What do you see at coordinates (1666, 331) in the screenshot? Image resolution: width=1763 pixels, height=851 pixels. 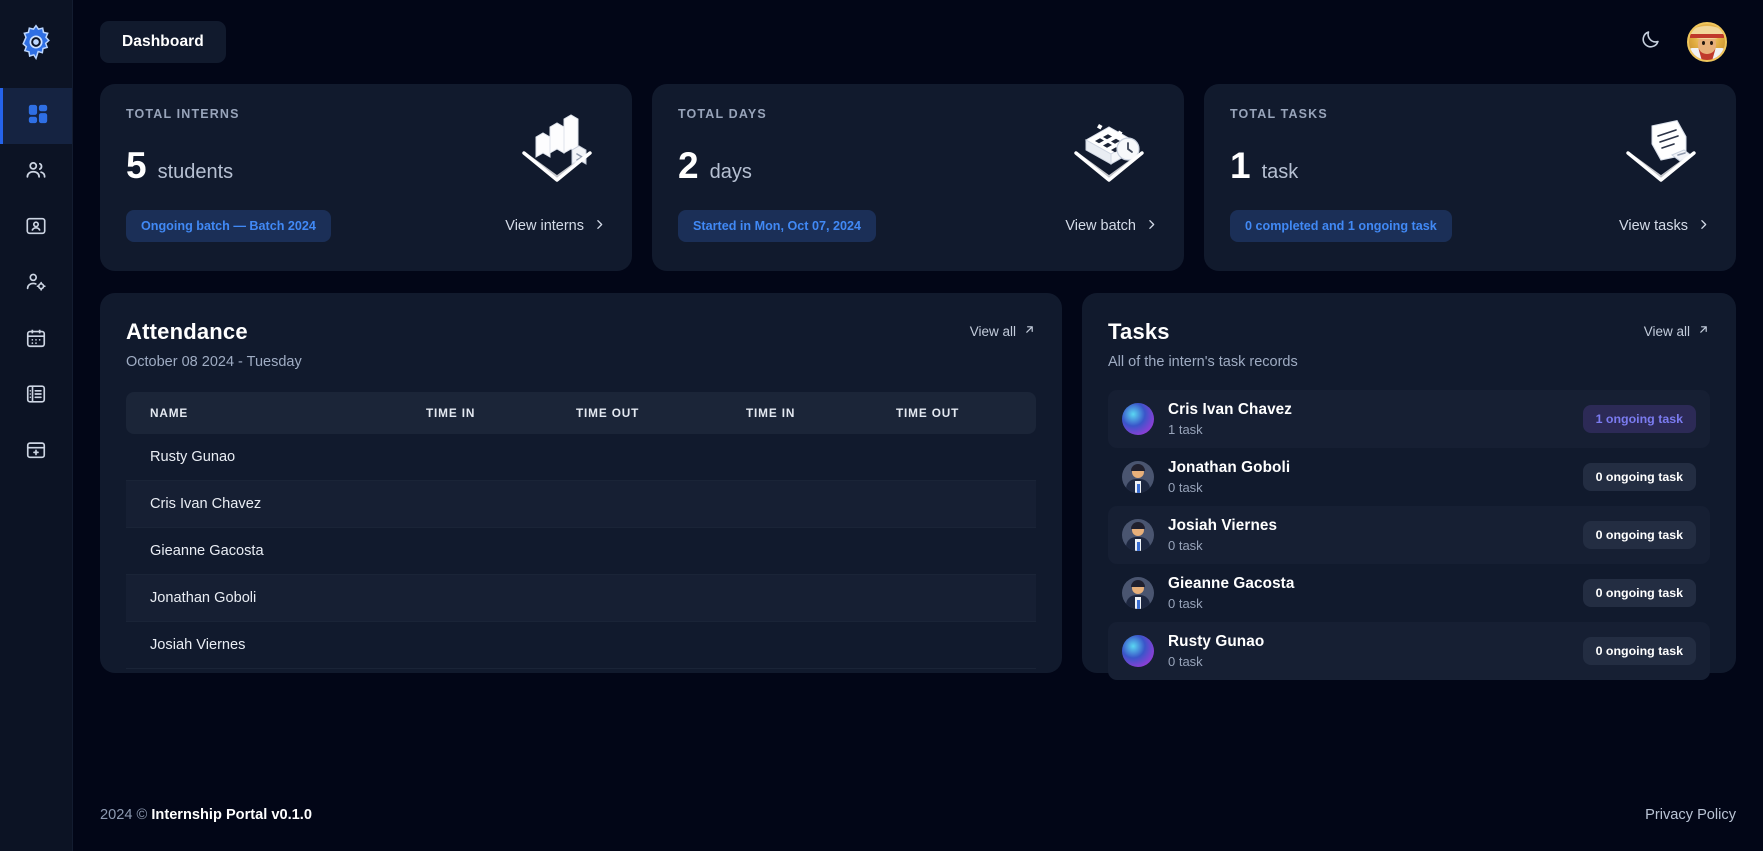 I see `tasks-view-all-label: View all` at bounding box center [1666, 331].